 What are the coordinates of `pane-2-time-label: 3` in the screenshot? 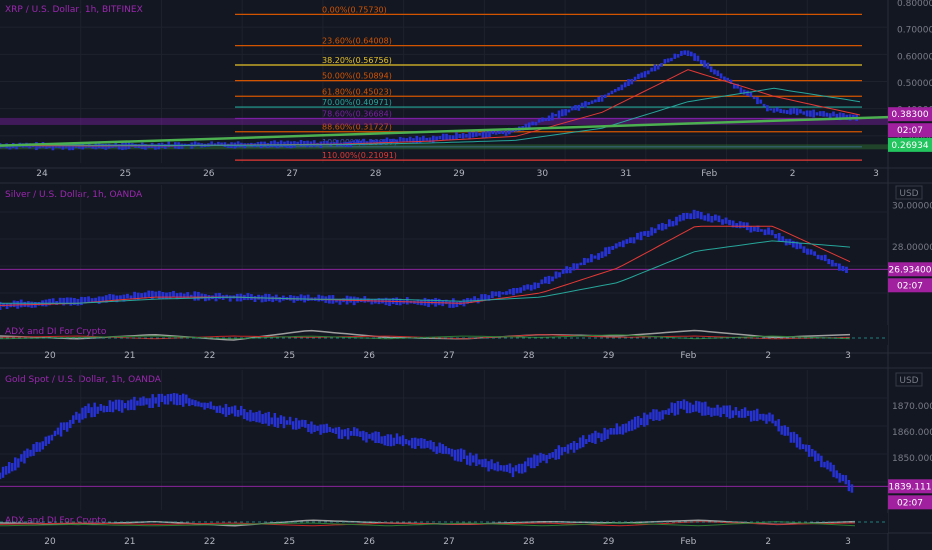 It's located at (848, 356).